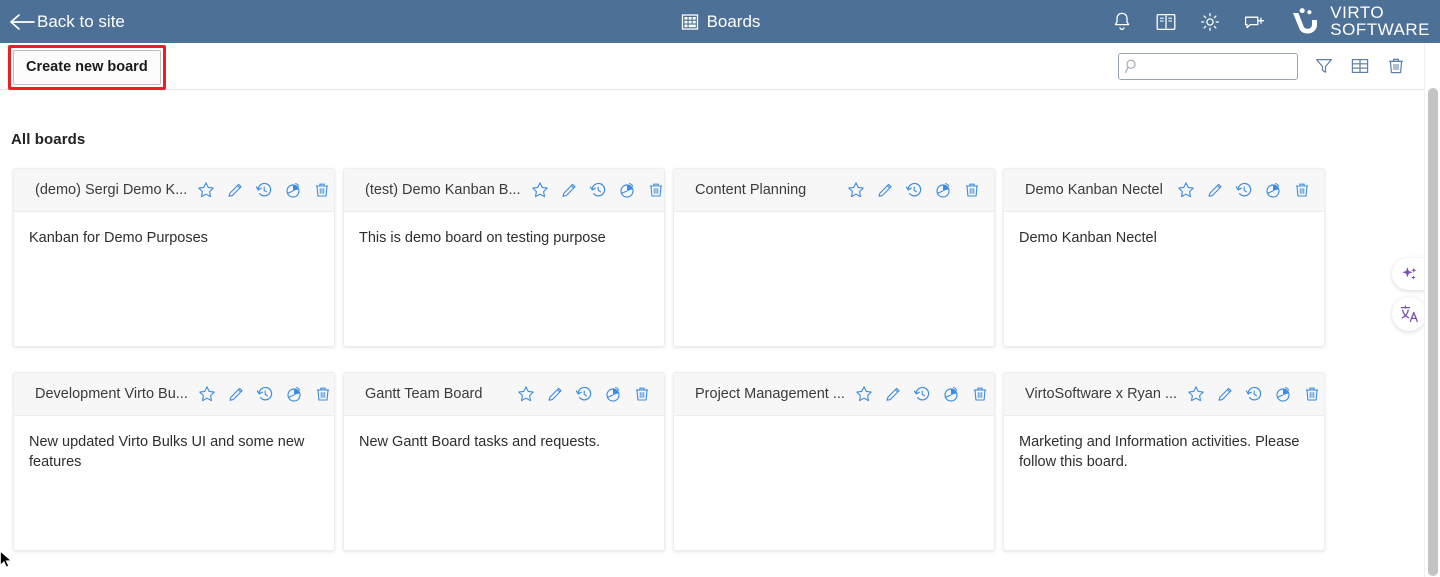 The height and width of the screenshot is (577, 1440). Describe the element at coordinates (1360, 66) in the screenshot. I see `table-view-icon` at that location.